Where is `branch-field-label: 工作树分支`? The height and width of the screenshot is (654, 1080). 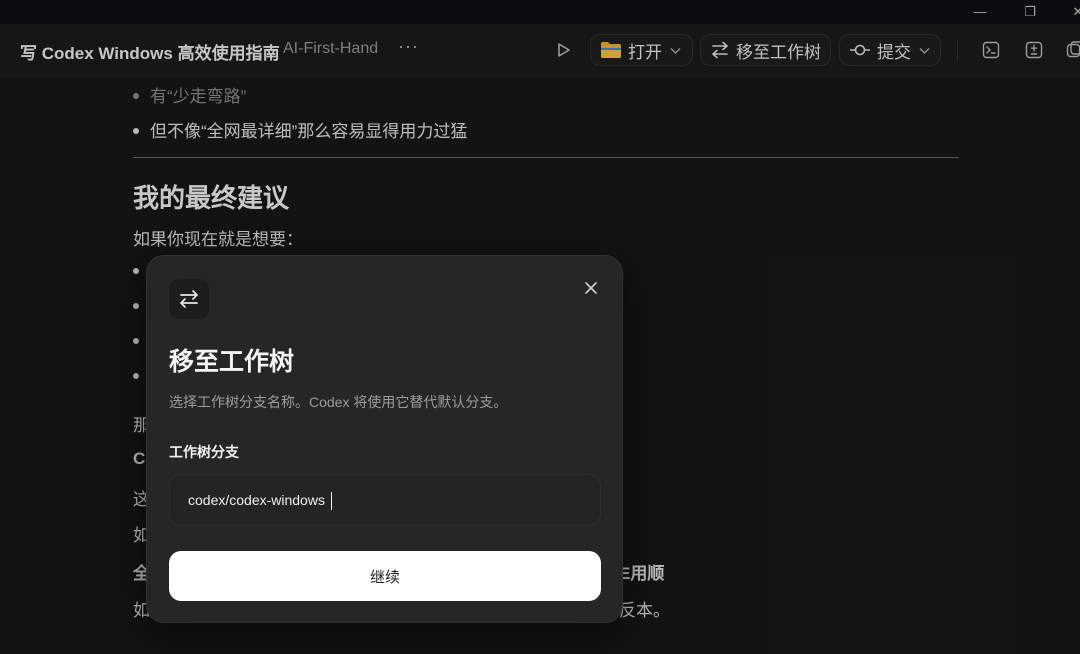
branch-field-label: 工作树分支 is located at coordinates (204, 452).